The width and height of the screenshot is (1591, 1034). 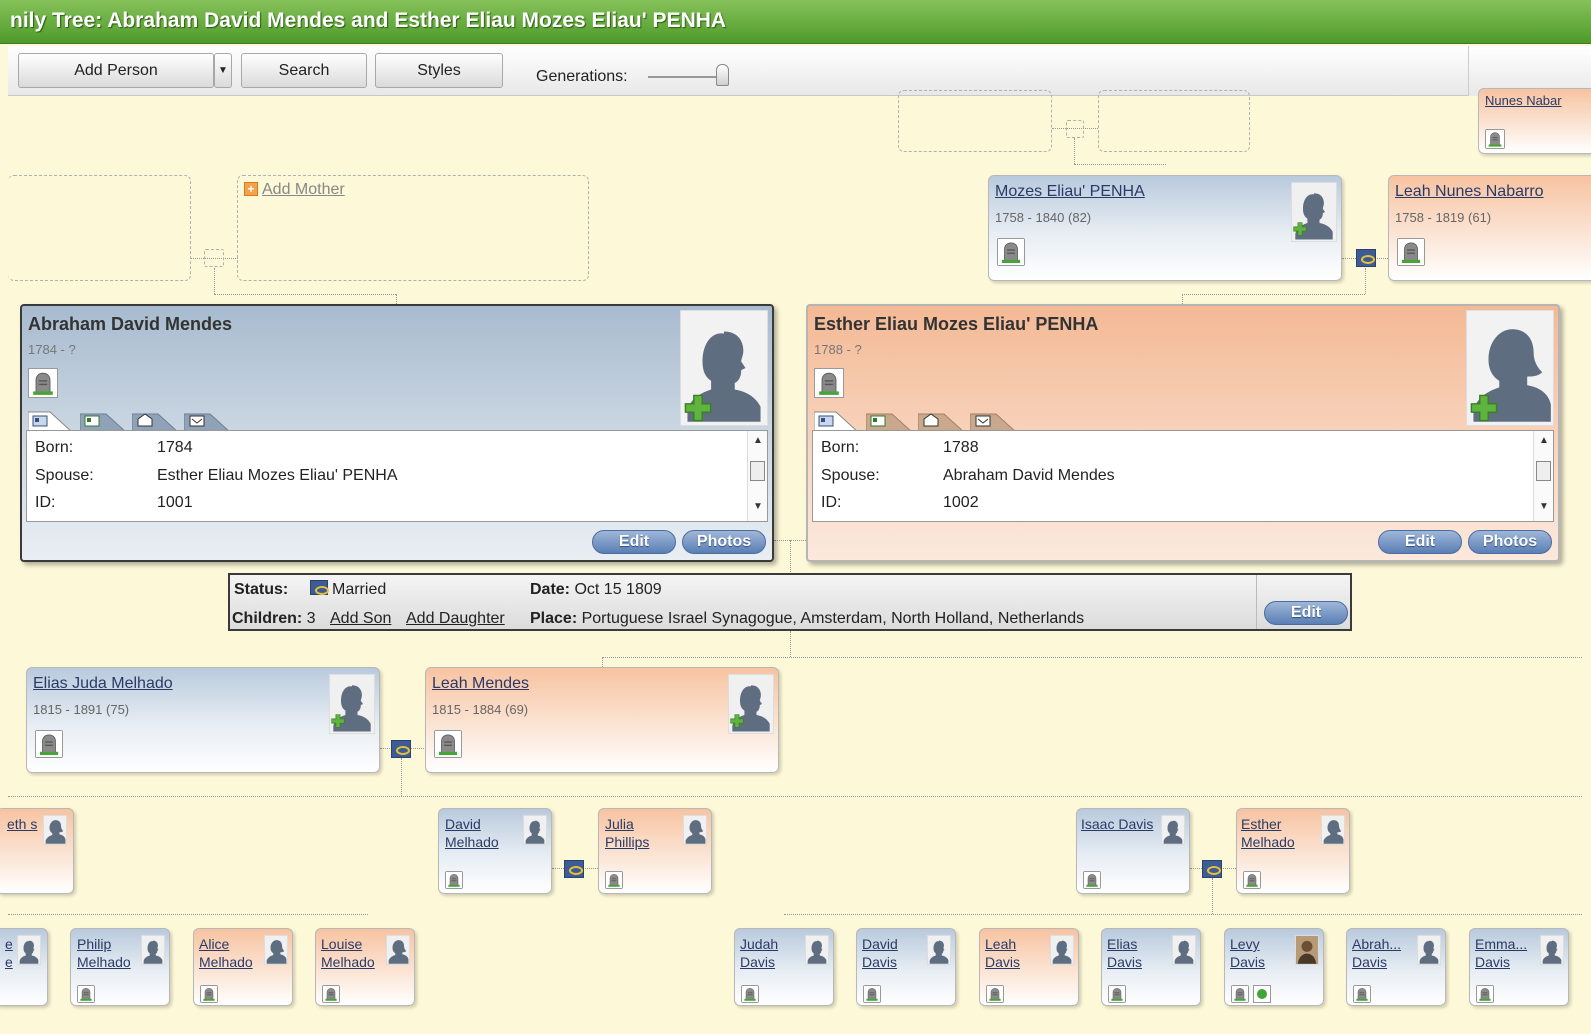 I want to click on person-card: e e, so click(x=24, y=967).